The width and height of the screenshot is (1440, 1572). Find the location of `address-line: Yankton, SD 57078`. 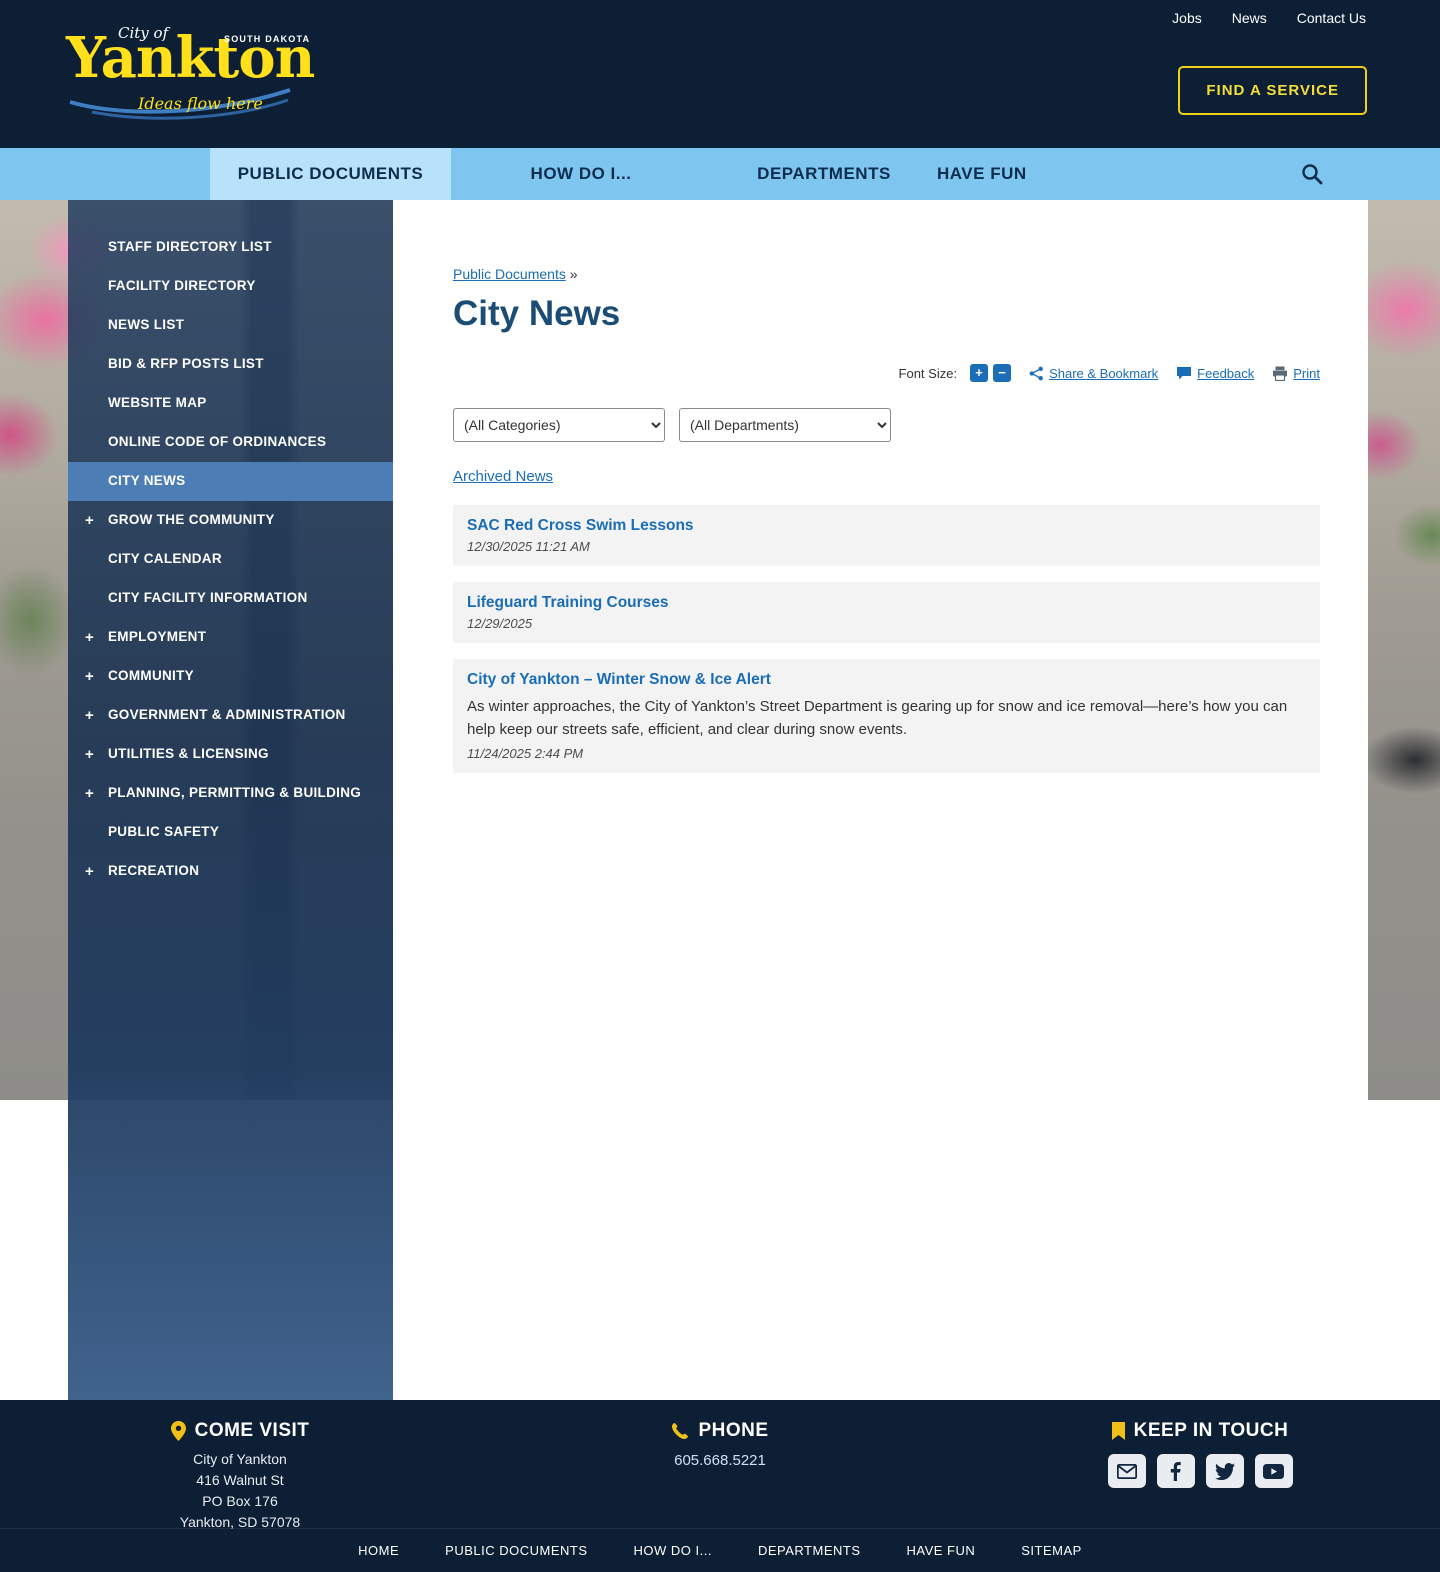

address-line: Yankton, SD 57078 is located at coordinates (240, 1522).